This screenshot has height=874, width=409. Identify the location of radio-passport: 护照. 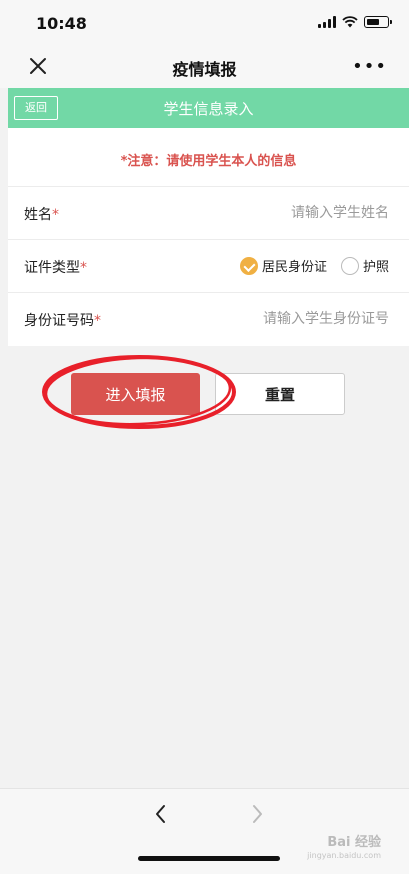
(364, 265).